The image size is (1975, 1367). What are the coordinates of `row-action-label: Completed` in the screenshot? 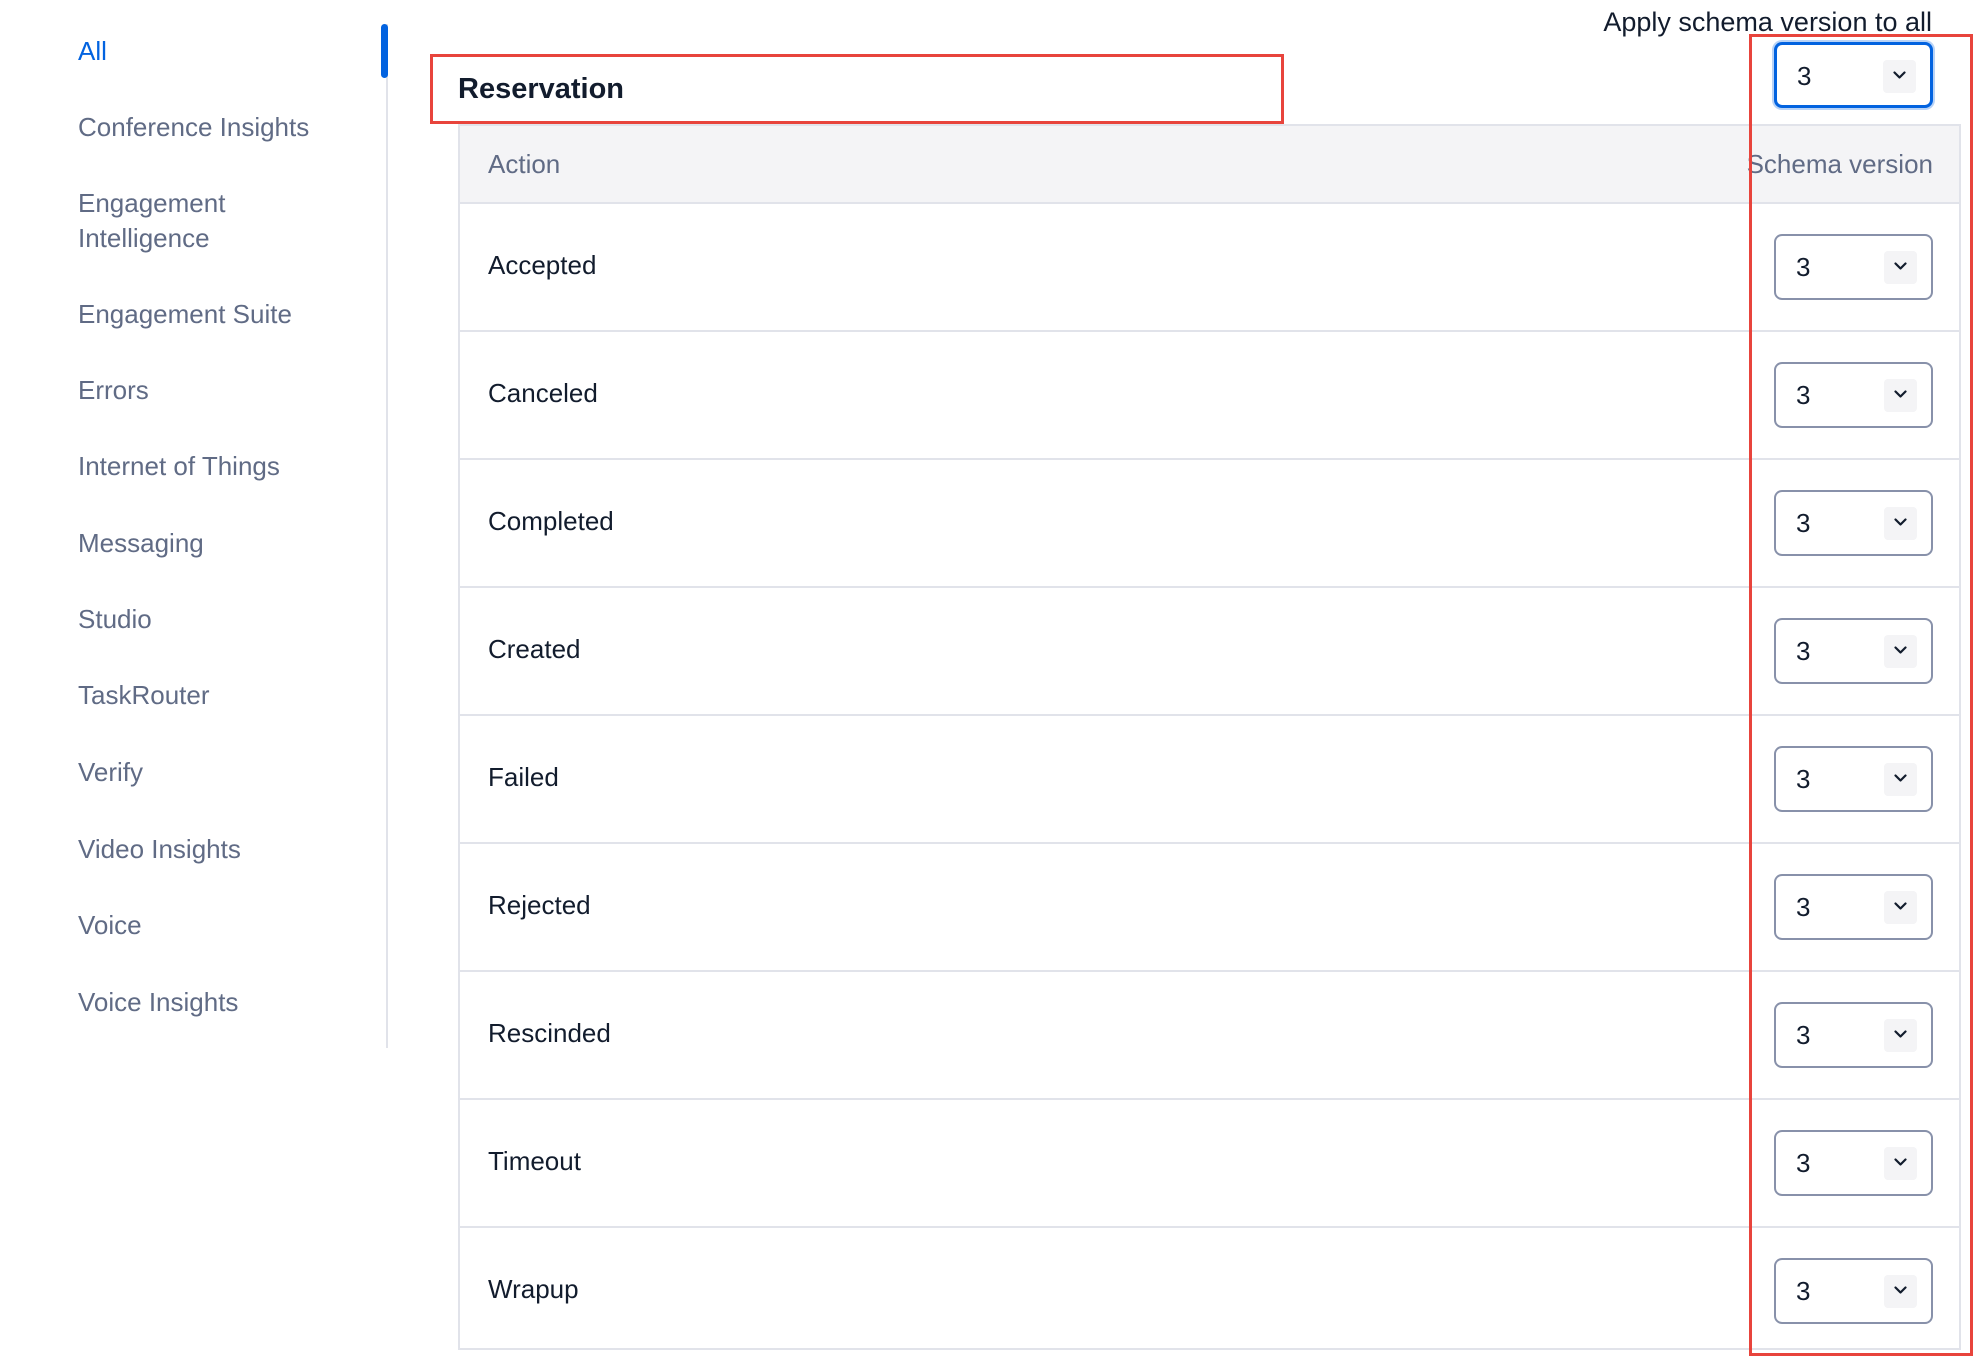 It's located at (551, 521).